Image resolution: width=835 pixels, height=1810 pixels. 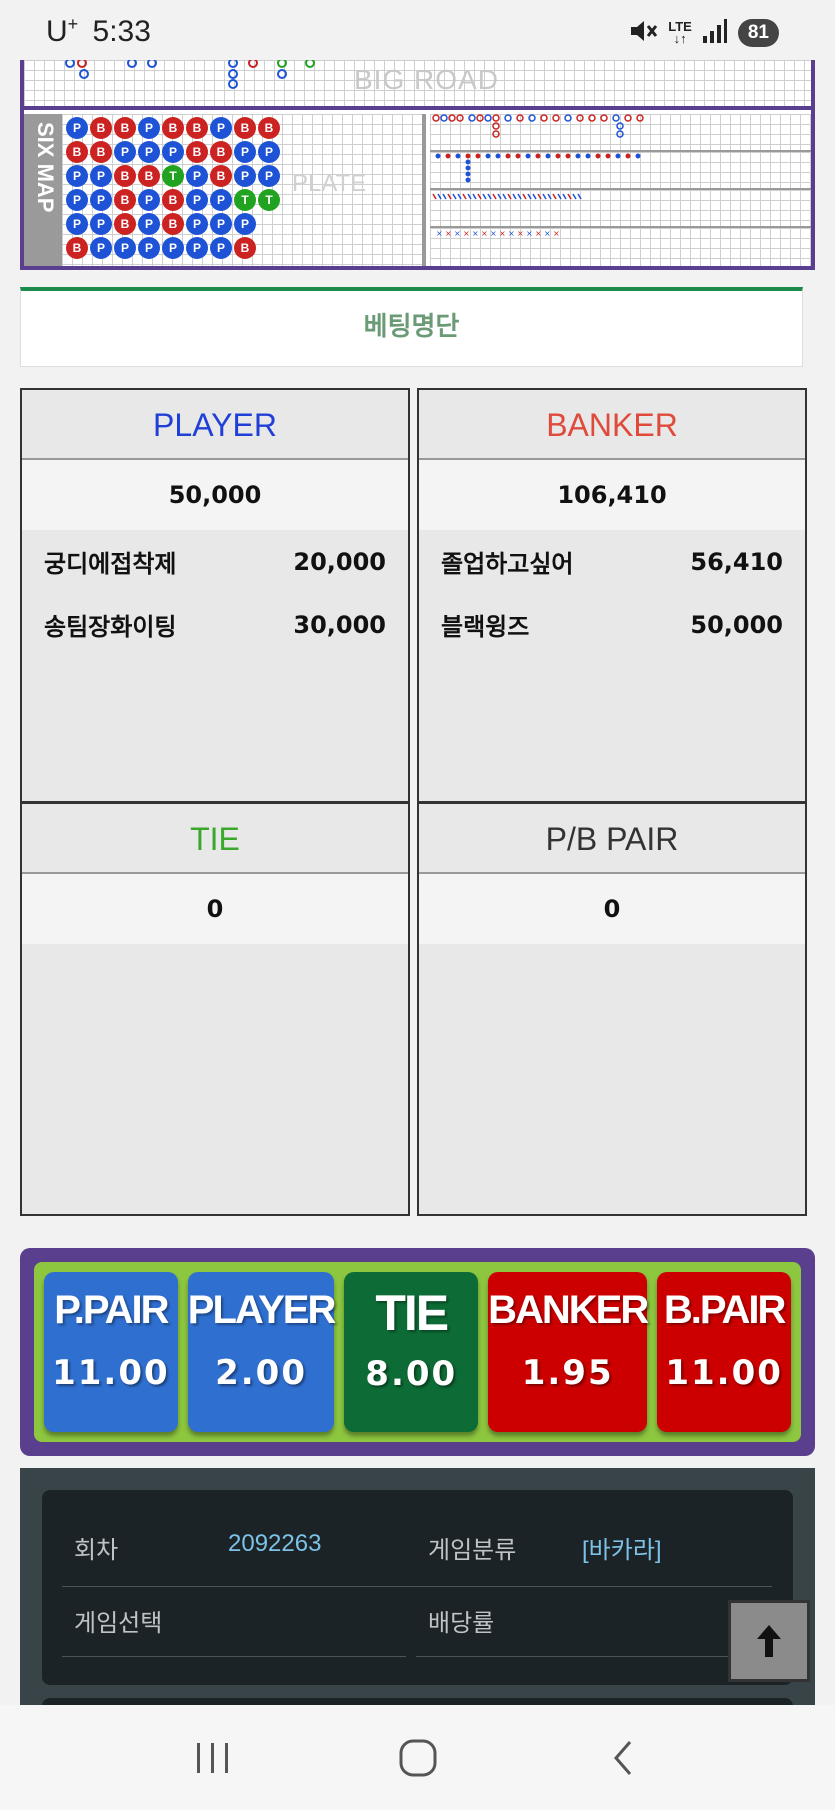 What do you see at coordinates (339, 561) in the screenshot?
I see `bet-amount: 20,000` at bounding box center [339, 561].